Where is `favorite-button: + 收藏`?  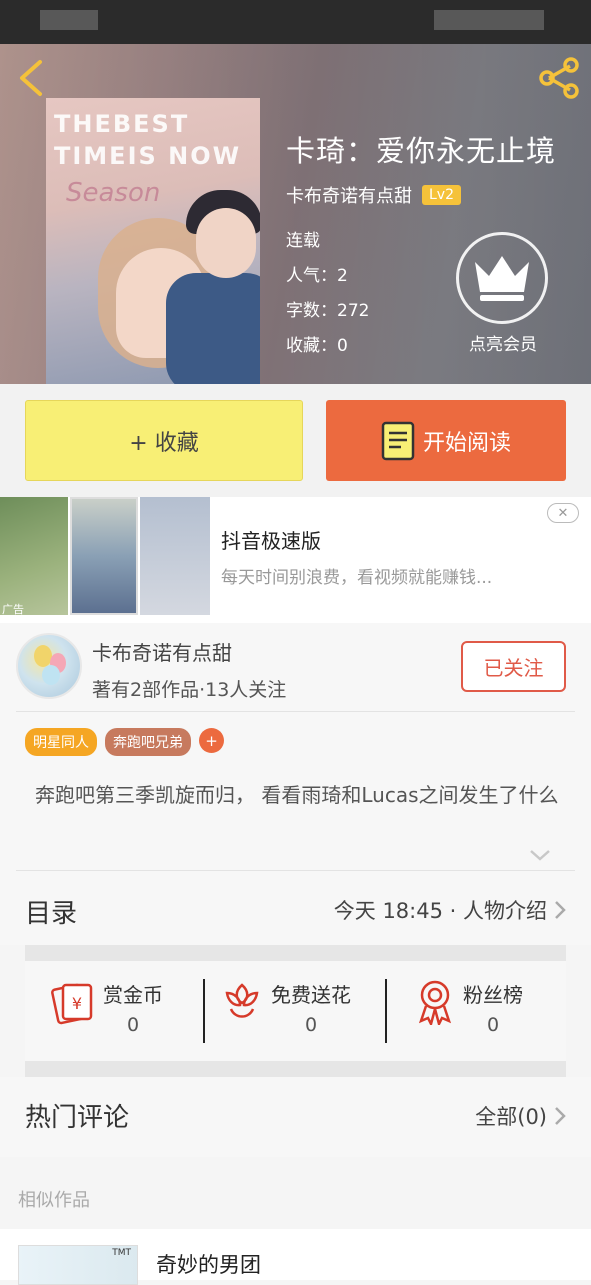 favorite-button: + 收藏 is located at coordinates (164, 440).